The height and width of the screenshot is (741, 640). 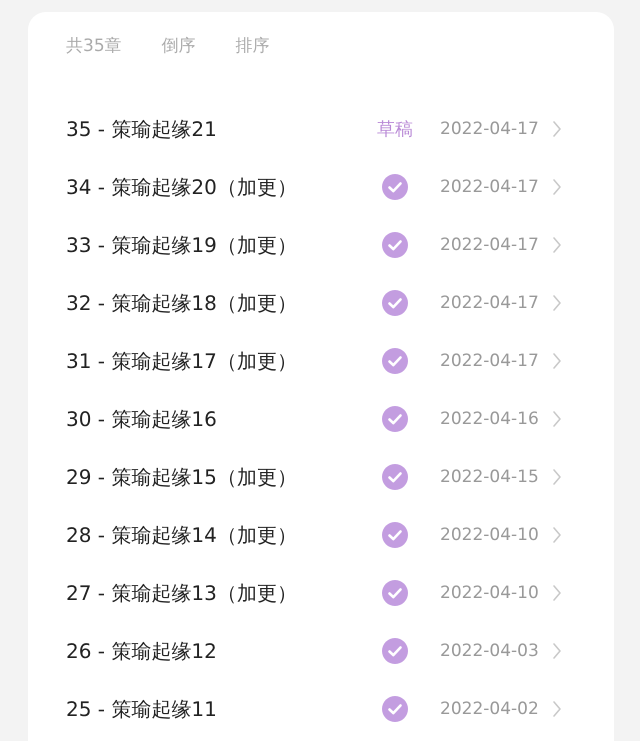 I want to click on chapter-title: 27 - 策瑜起缘13（加更）, so click(x=211, y=593).